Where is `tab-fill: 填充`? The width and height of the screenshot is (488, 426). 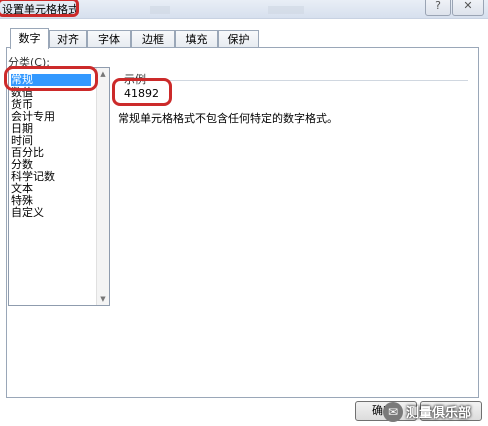 tab-fill: 填充 is located at coordinates (196, 38).